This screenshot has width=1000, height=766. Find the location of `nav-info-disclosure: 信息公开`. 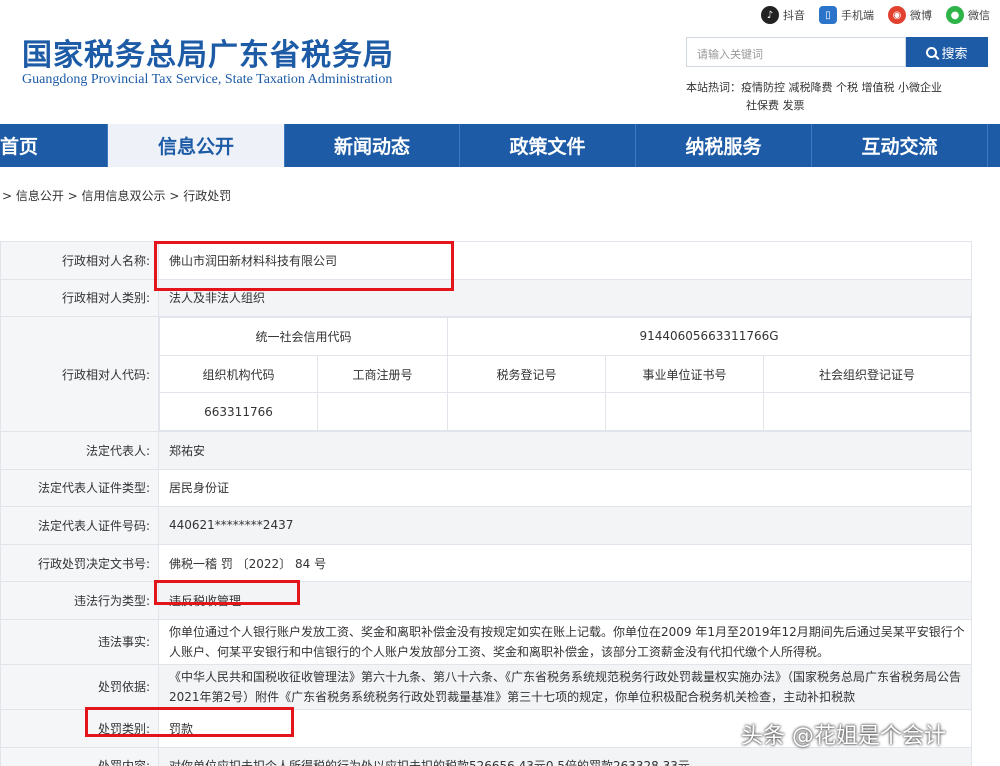

nav-info-disclosure: 信息公开 is located at coordinates (196, 145).